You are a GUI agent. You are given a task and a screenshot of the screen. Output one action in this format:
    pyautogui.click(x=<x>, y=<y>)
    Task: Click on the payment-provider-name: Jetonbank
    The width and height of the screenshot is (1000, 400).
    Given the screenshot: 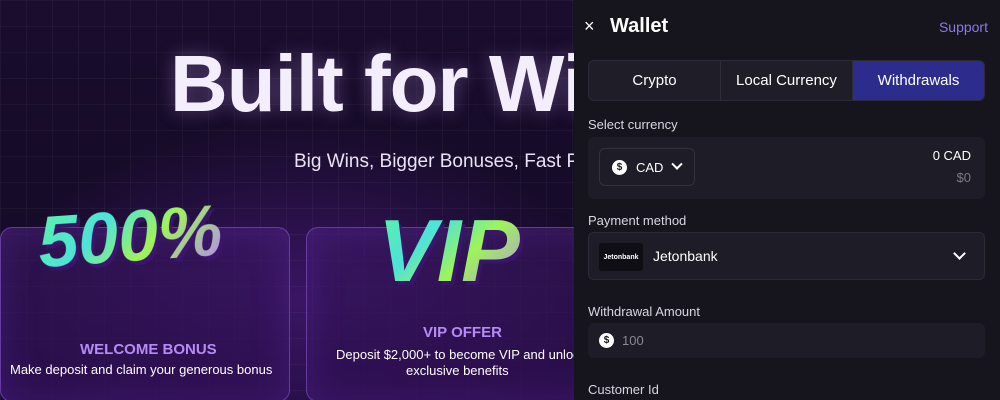 What is the action you would take?
    pyautogui.click(x=685, y=256)
    